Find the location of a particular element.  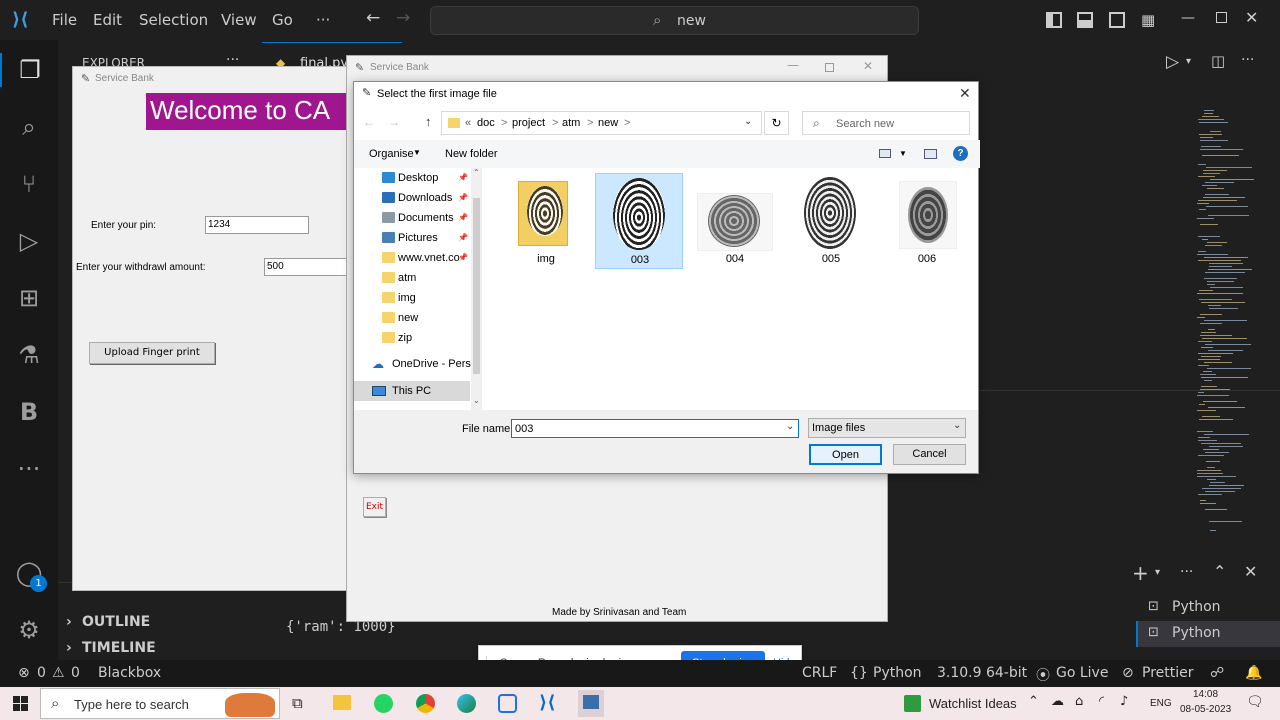

go-live-status: Go Live is located at coordinates (1082, 673).